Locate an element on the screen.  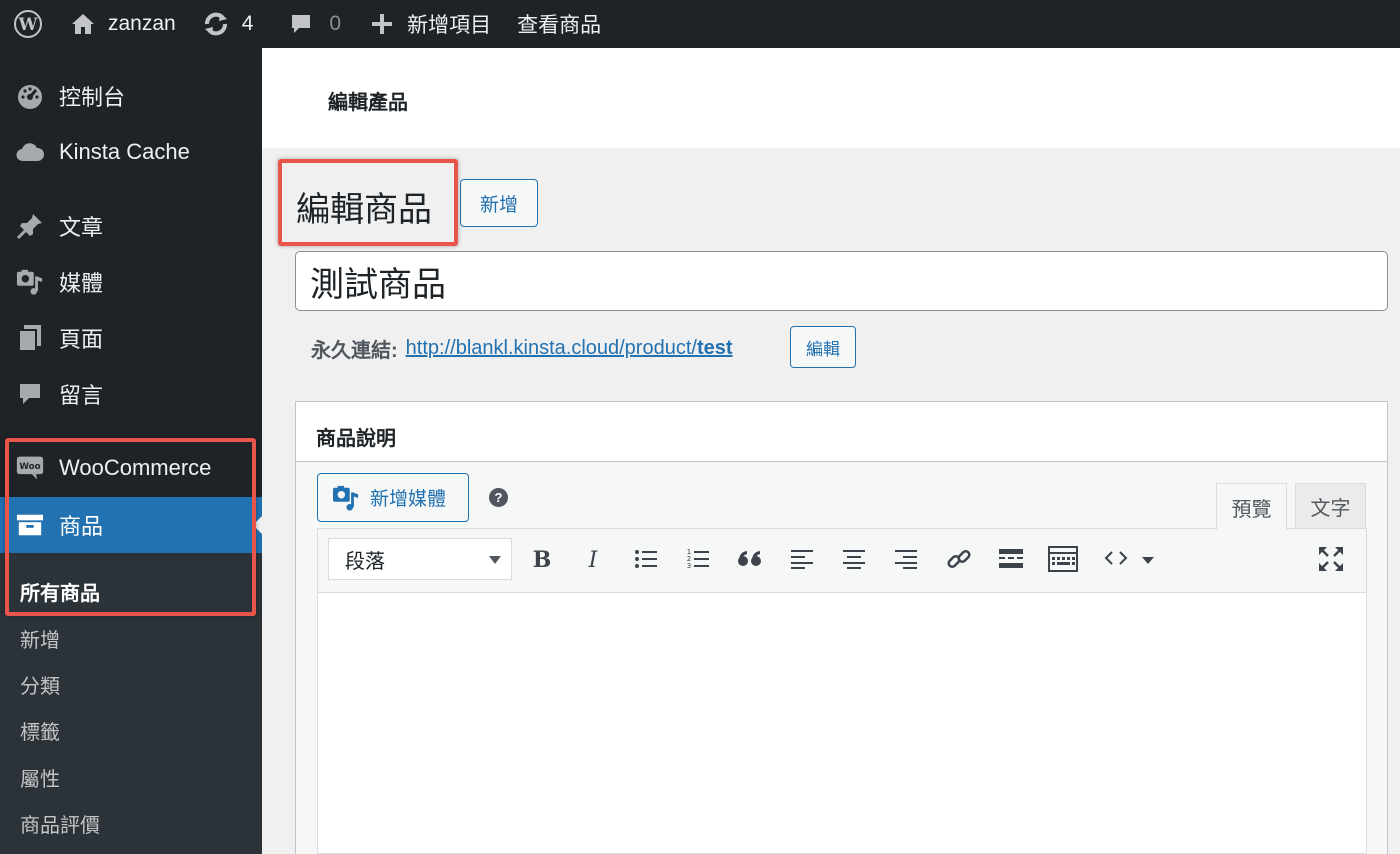
code-icon is located at coordinates (1129, 558).